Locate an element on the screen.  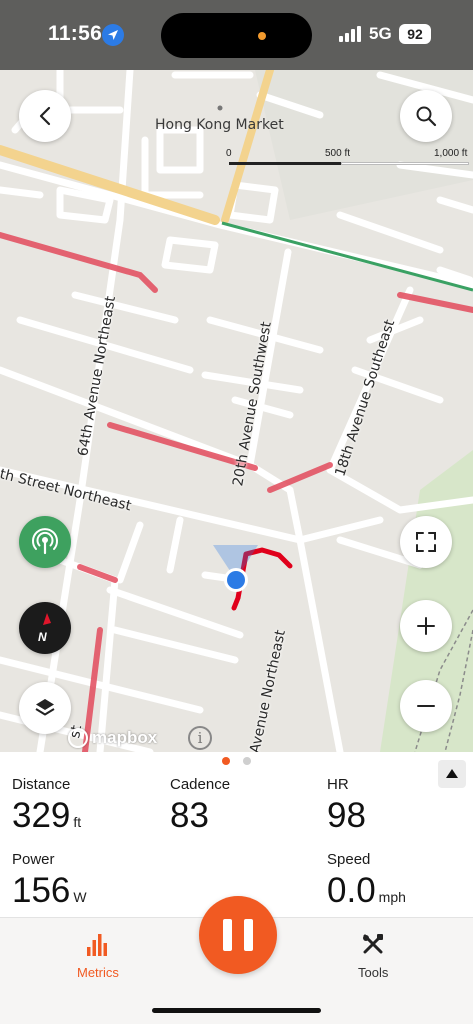
metric-value: 329 ft is located at coordinates (46, 819).